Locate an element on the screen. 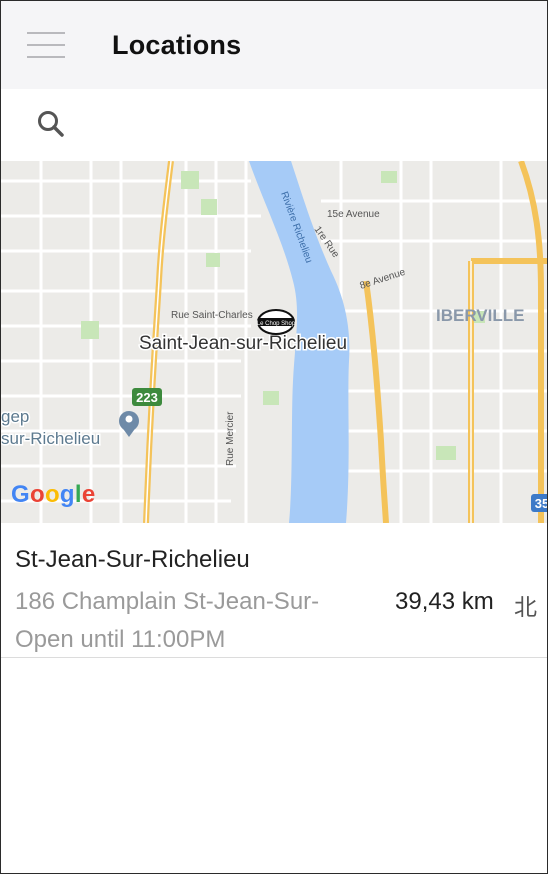 The width and height of the screenshot is (548, 874). google-logo-letter: e is located at coordinates (88, 494).